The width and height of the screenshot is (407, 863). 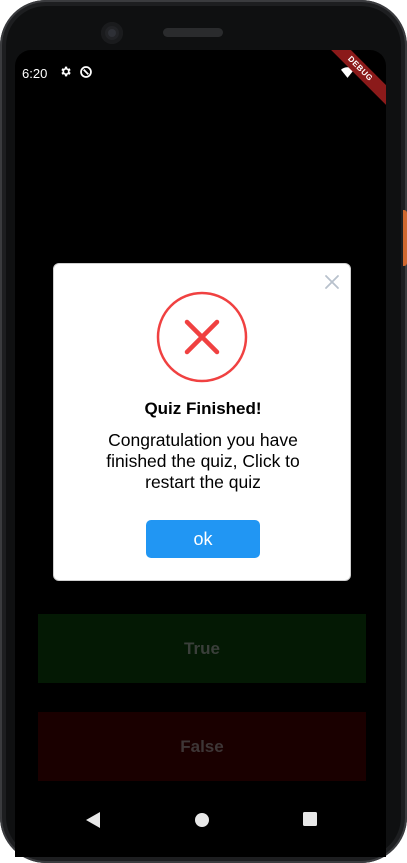 I want to click on ok-button: ok, so click(x=203, y=539).